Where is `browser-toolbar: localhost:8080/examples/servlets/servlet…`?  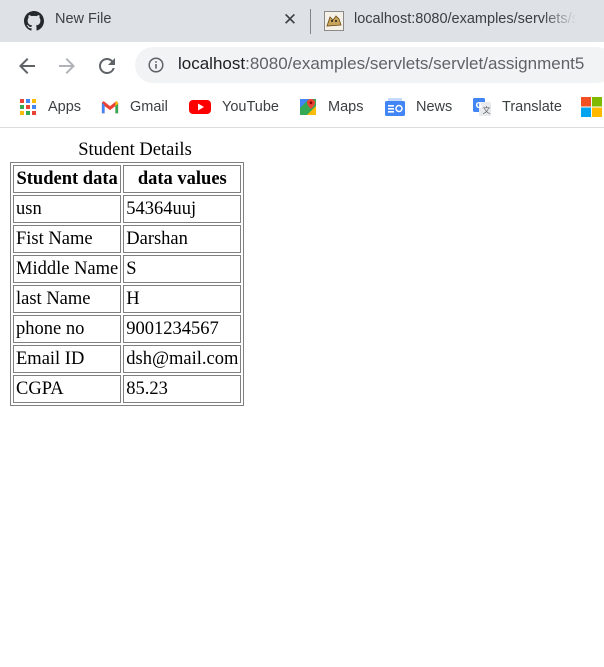 browser-toolbar: localhost:8080/examples/servlets/servlet… is located at coordinates (302, 65).